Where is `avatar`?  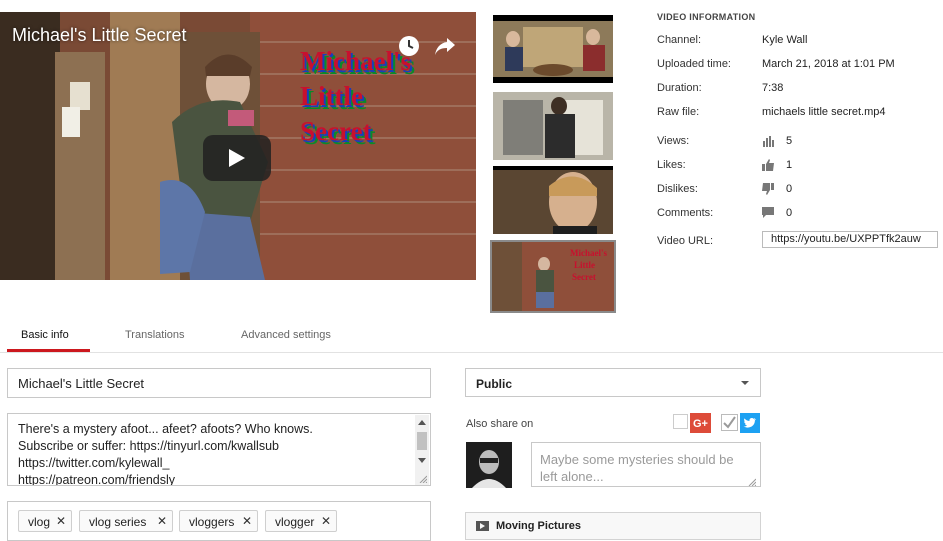 avatar is located at coordinates (489, 465).